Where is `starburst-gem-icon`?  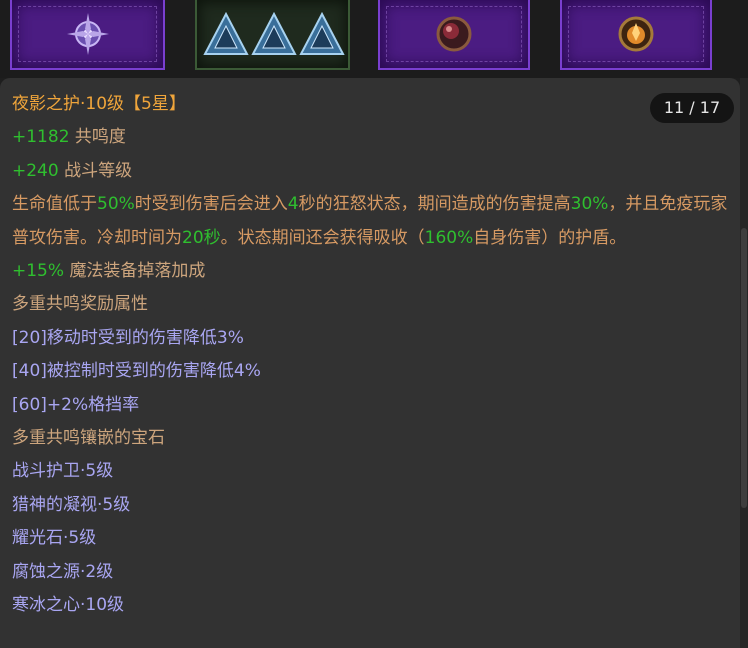 starburst-gem-icon is located at coordinates (87, 34).